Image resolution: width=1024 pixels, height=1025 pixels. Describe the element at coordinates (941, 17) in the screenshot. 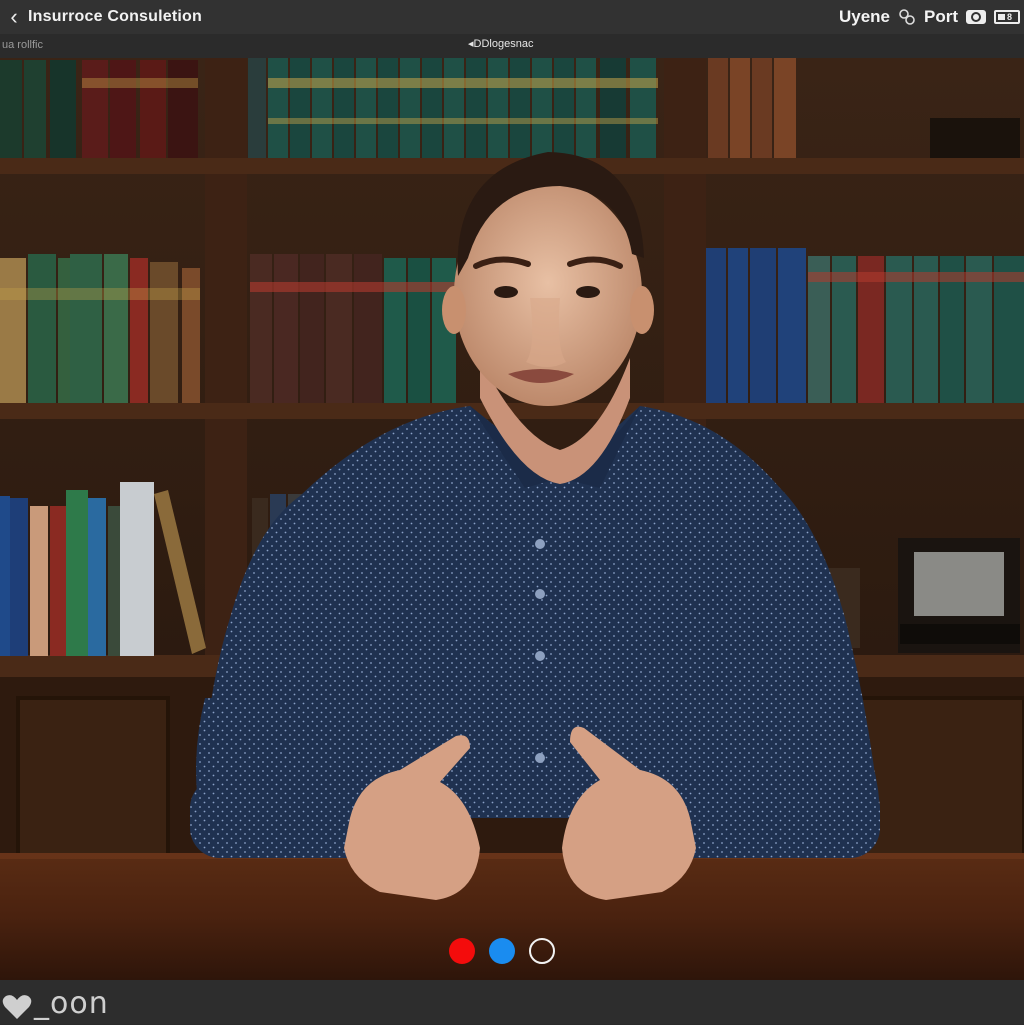

I see `port-label: Port` at that location.